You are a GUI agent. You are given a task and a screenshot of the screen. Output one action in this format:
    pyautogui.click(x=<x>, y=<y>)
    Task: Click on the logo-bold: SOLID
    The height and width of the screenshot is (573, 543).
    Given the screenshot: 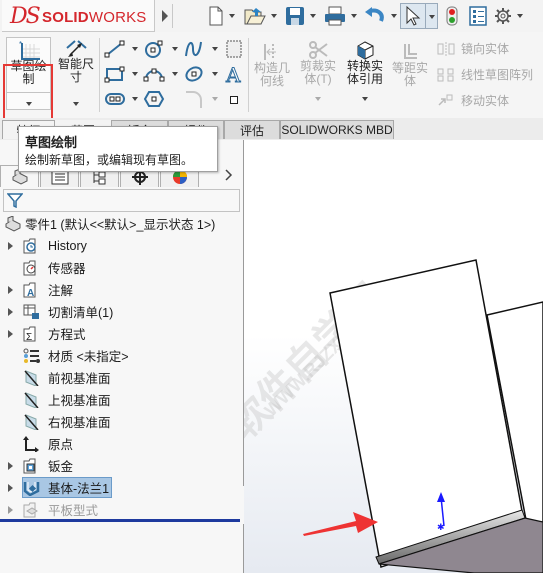 What is the action you would take?
    pyautogui.click(x=65, y=17)
    